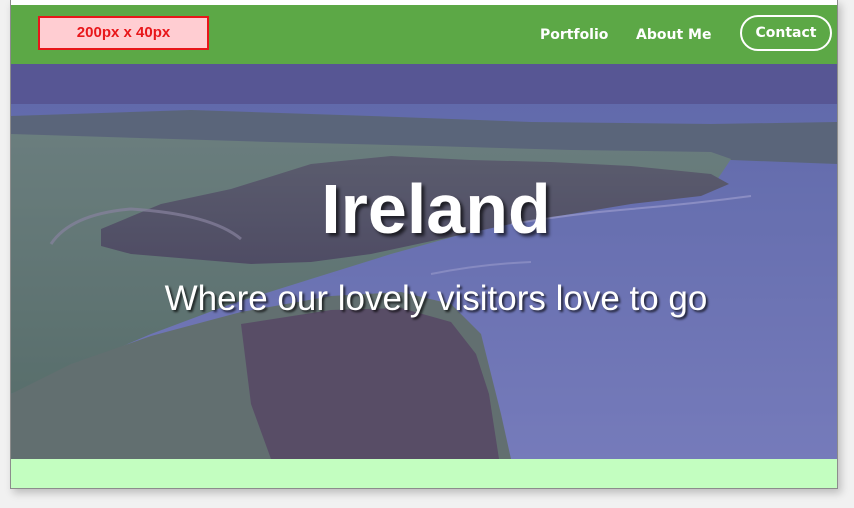 The width and height of the screenshot is (854, 508). Describe the element at coordinates (574, 35) in the screenshot. I see `nav-link-portfolio: Portfolio` at that location.